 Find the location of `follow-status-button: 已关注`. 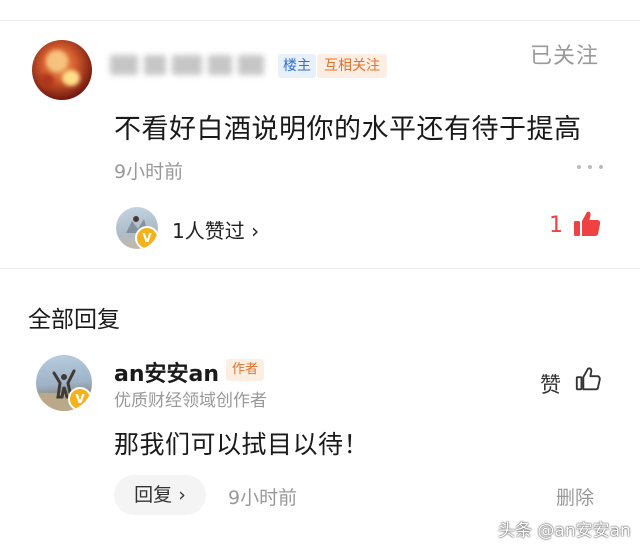

follow-status-button: 已关注 is located at coordinates (564, 54).